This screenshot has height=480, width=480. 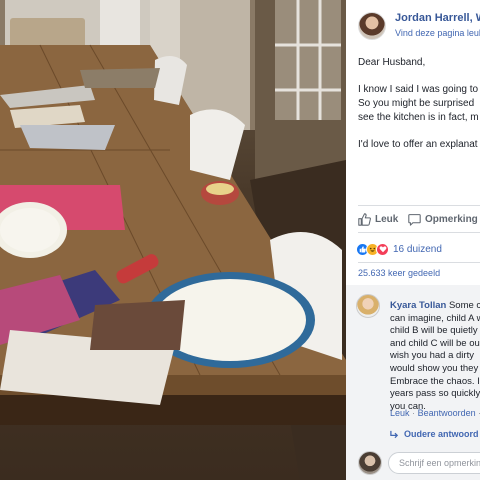 I want to click on commenter-avatar, so click(x=368, y=306).